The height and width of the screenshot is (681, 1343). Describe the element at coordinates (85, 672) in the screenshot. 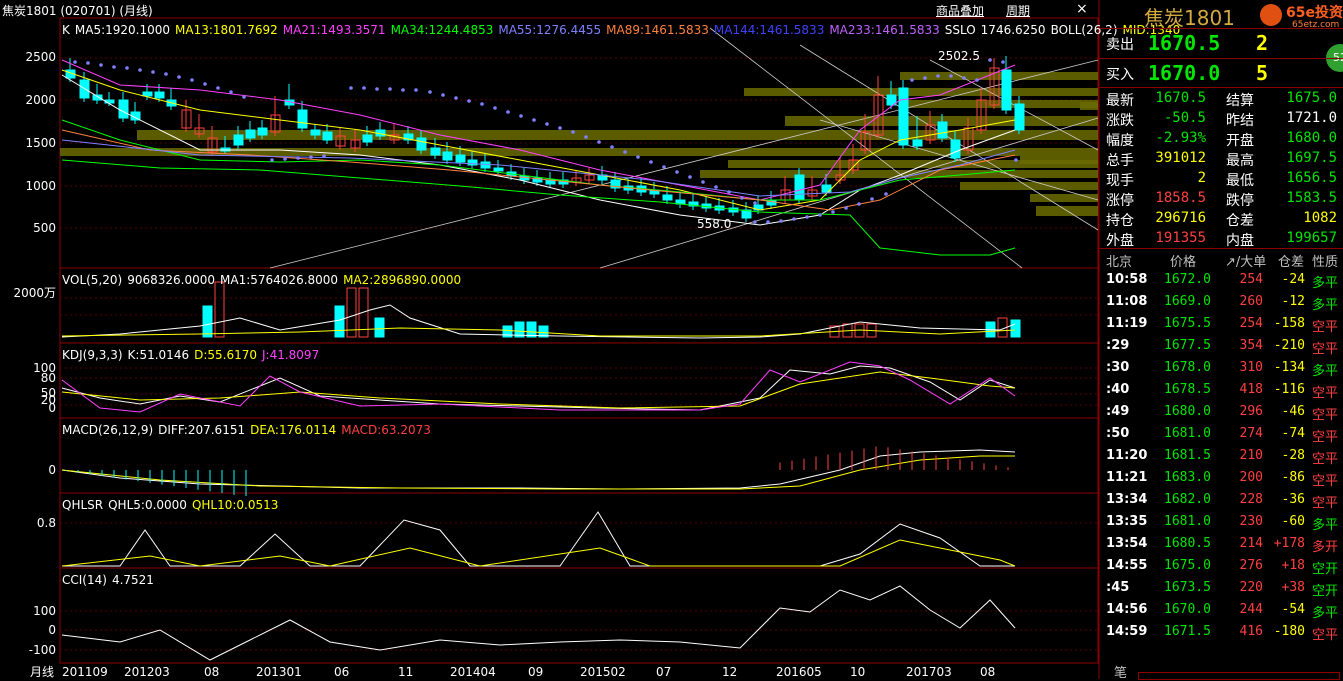

I see `axis-label: 201109` at that location.